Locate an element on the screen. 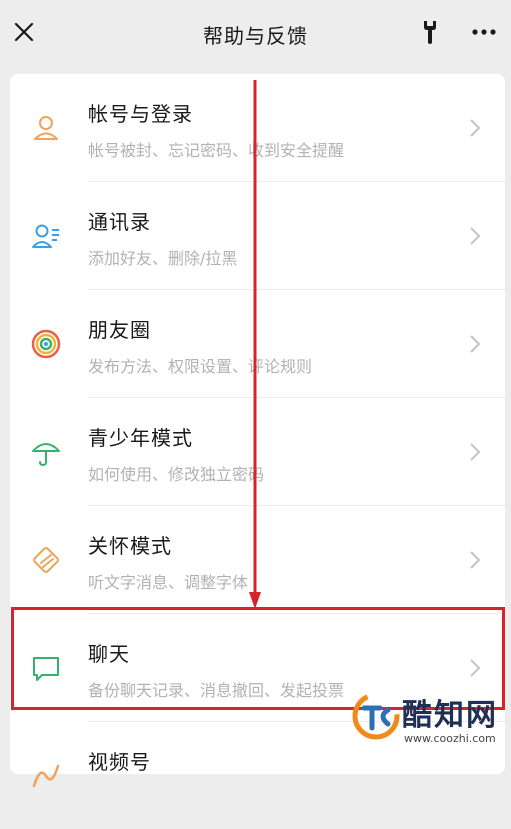 Image resolution: width=511 pixels, height=829 pixels. item-subtitle: 发布方法、权限设置、评论规则 is located at coordinates (200, 366).